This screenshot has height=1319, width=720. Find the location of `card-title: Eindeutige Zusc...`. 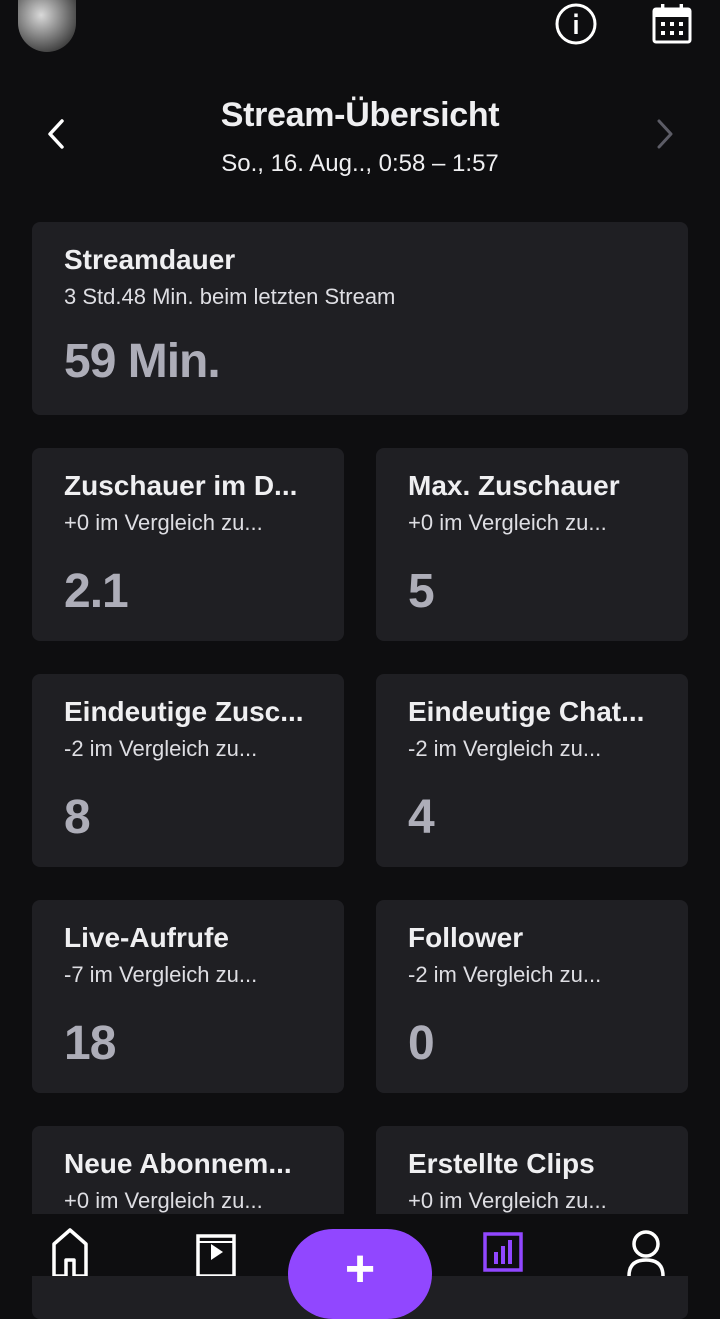

card-title: Eindeutige Zusc... is located at coordinates (184, 711).